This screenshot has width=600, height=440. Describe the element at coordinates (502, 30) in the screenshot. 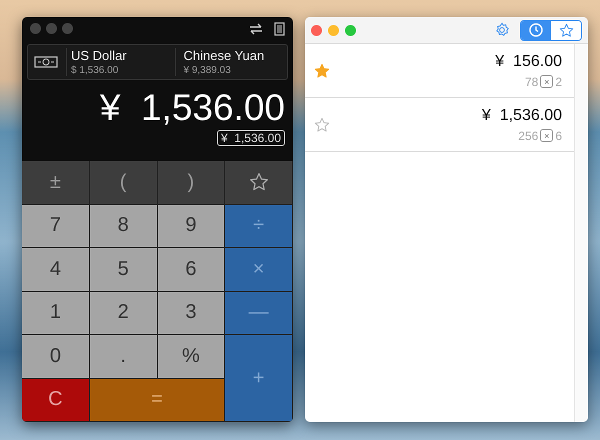

I see `settings-icon` at that location.